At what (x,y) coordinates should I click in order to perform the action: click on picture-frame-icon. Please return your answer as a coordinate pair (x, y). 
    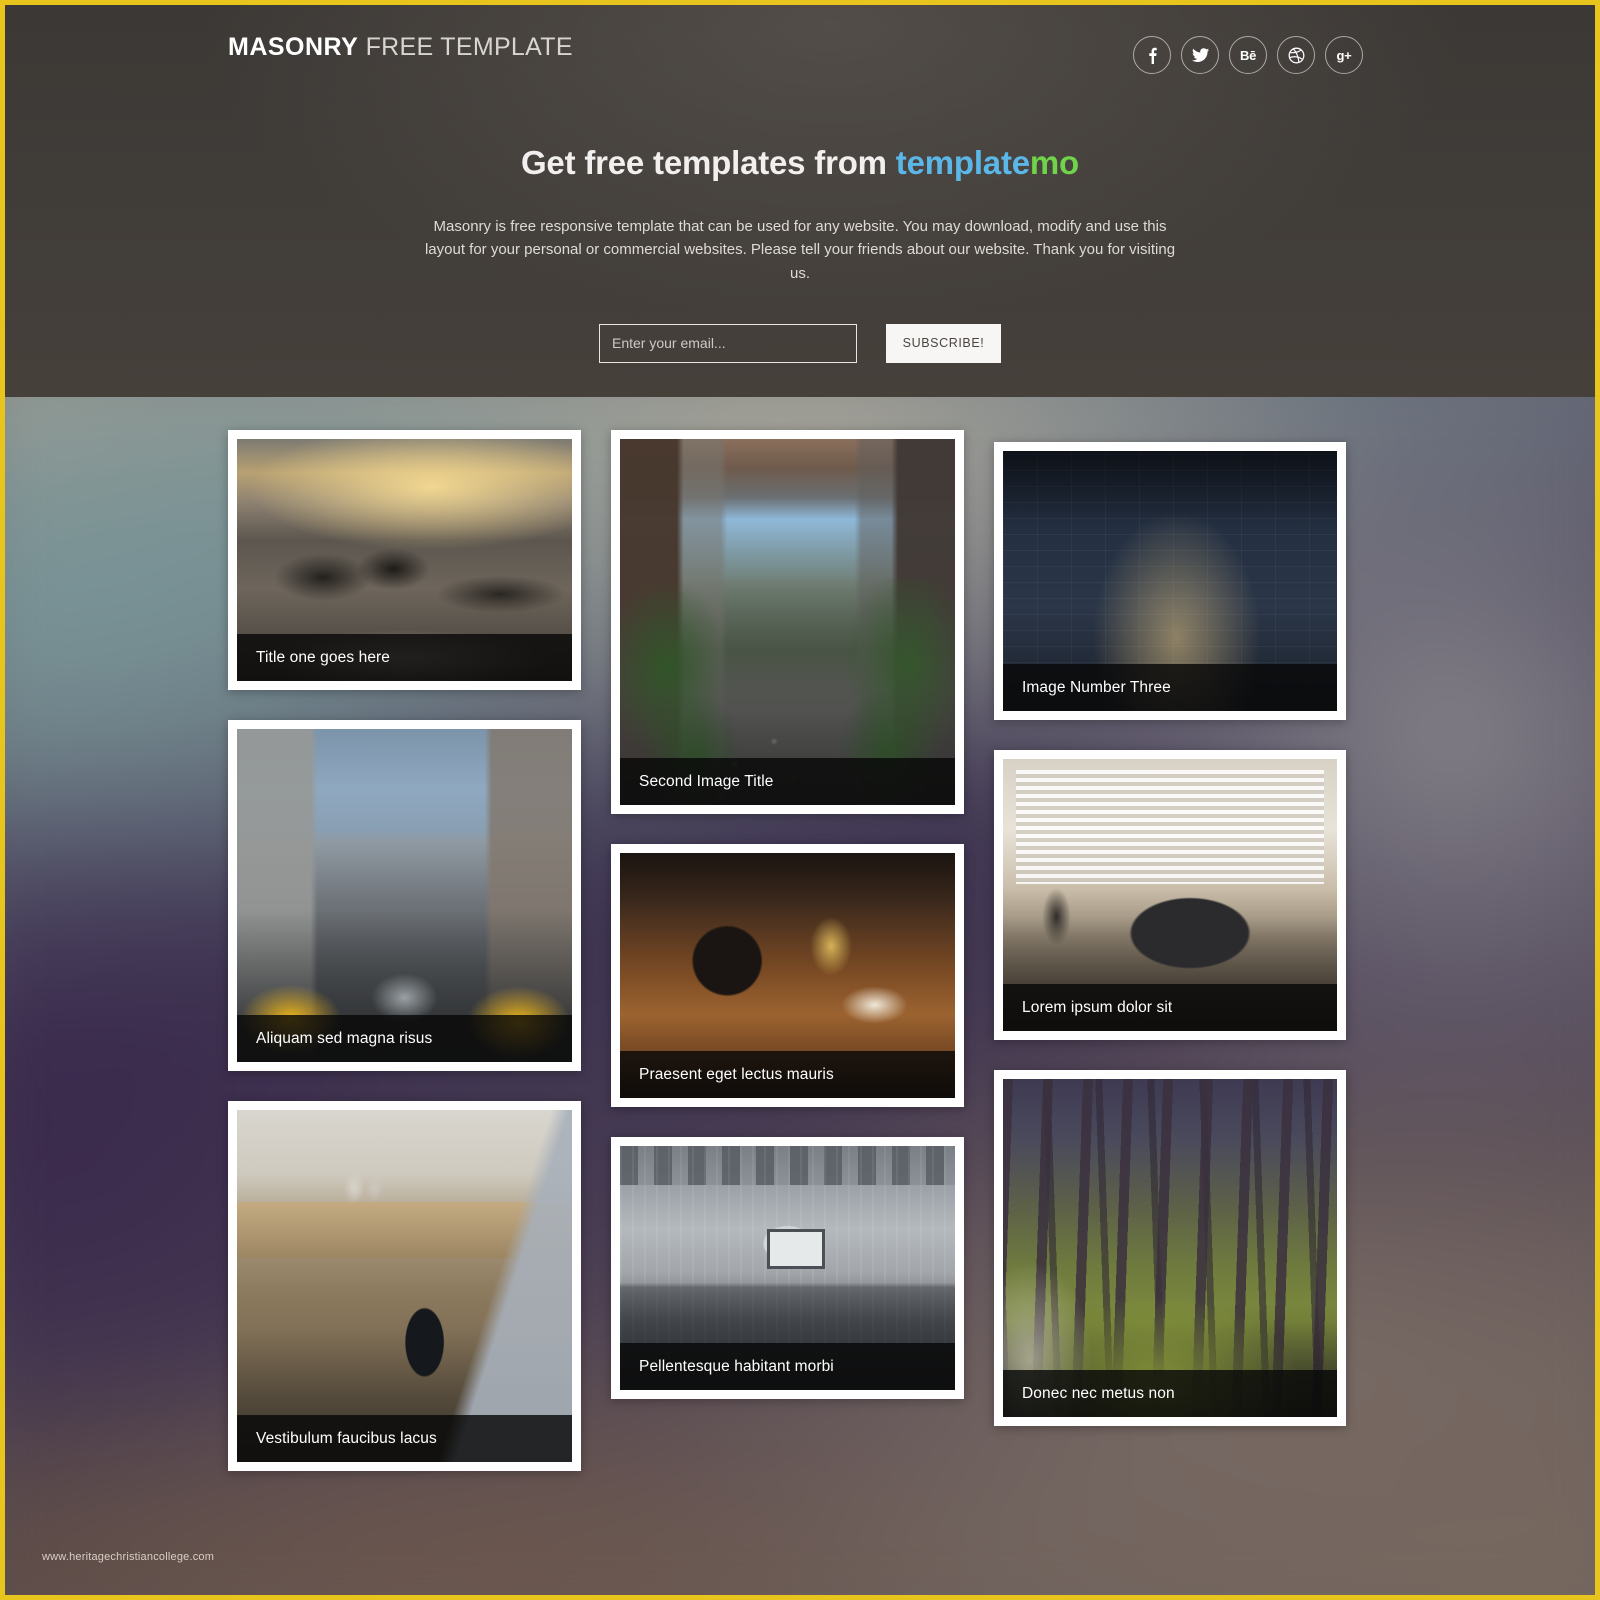
    Looking at the image, I should click on (796, 1248).